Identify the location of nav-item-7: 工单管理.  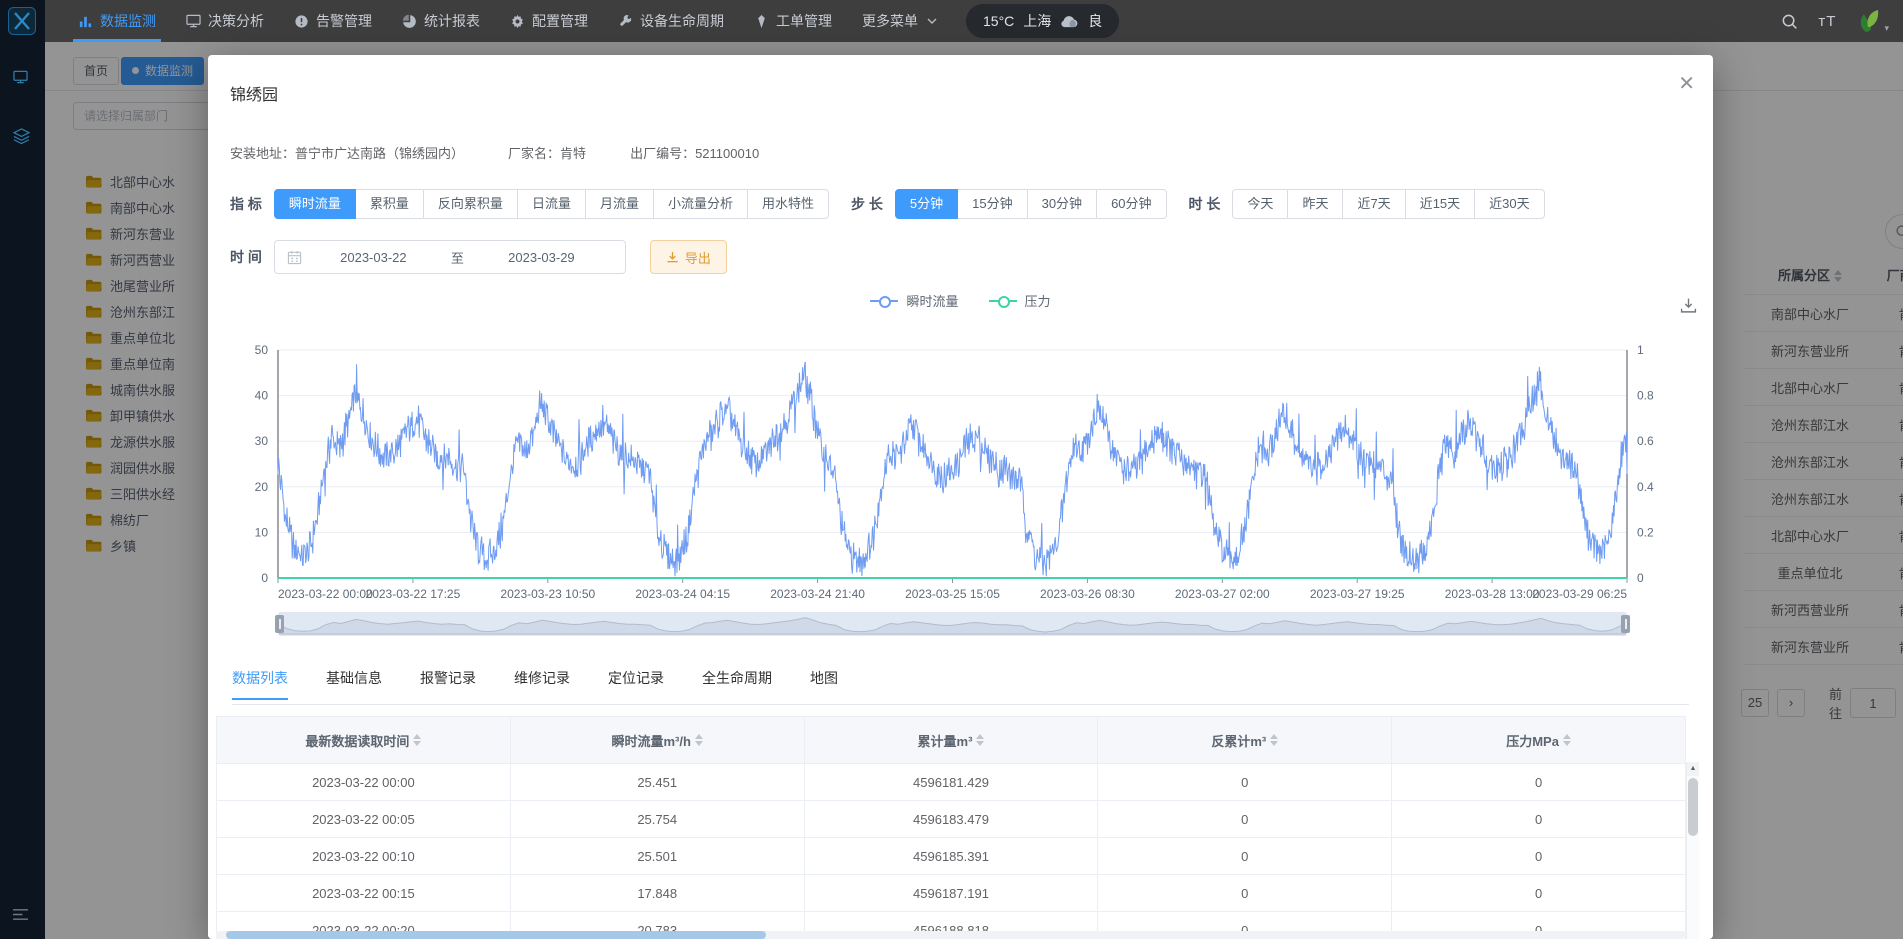
(793, 21).